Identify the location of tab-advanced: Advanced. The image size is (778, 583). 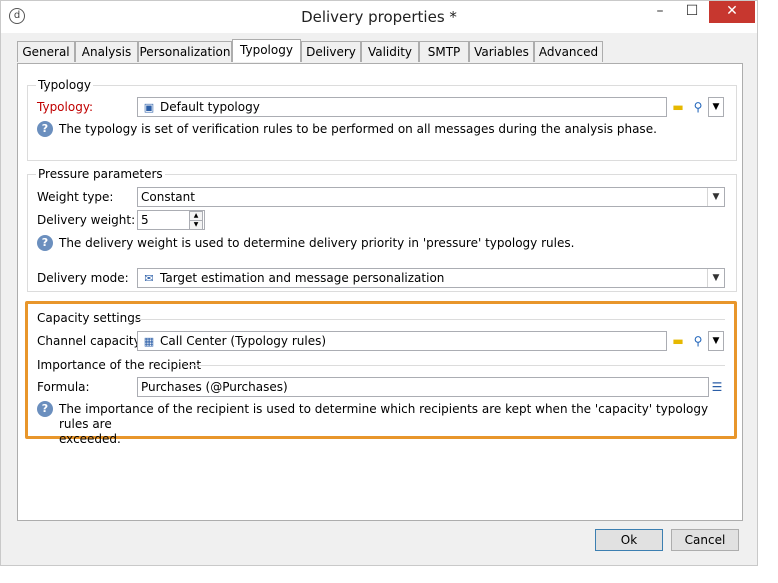
(568, 51).